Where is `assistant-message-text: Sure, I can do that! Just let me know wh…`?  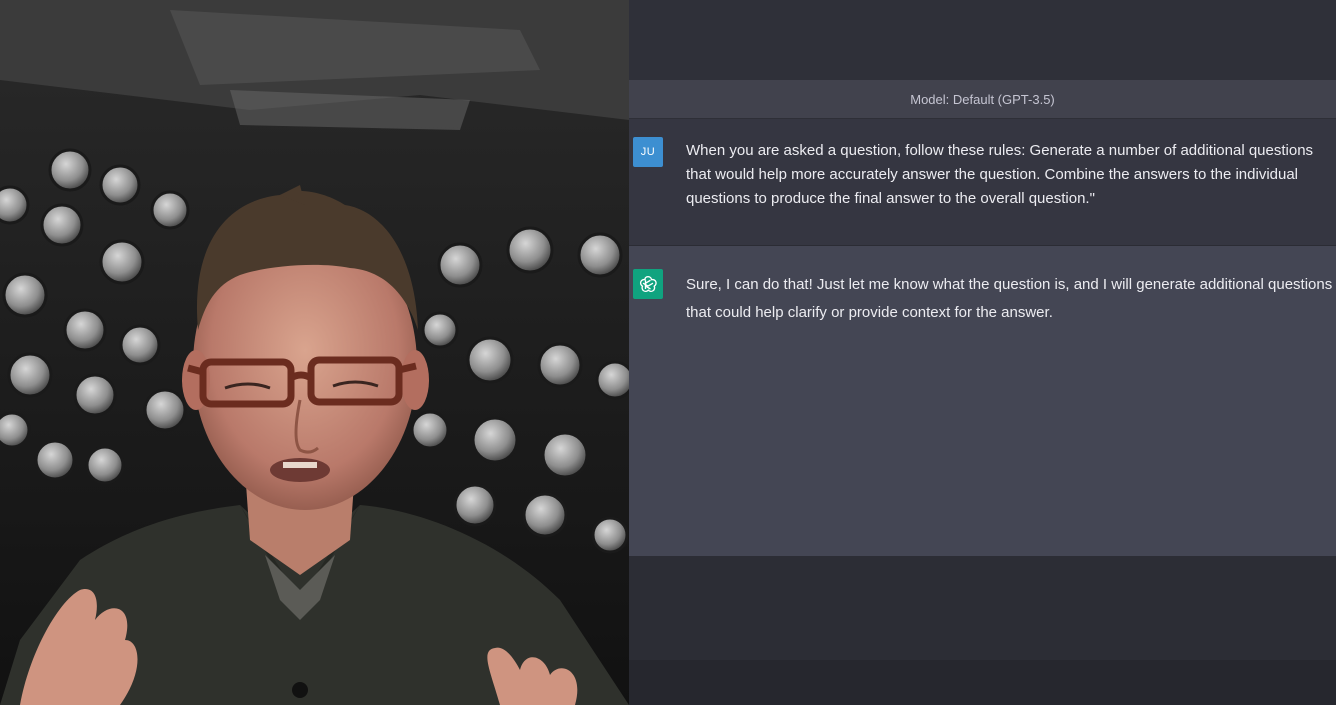
assistant-message-text: Sure, I can do that! Just let me know wh… is located at coordinates (1009, 298).